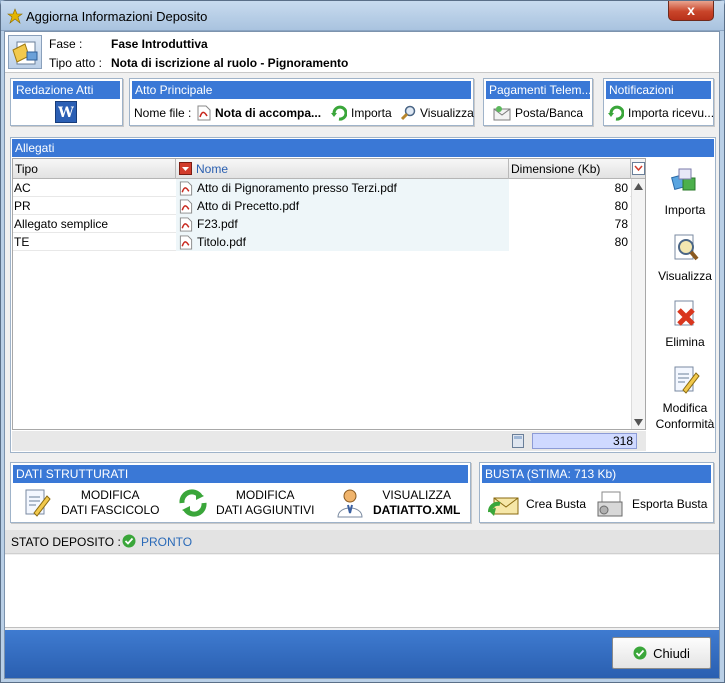  What do you see at coordinates (638, 422) in the screenshot?
I see `scroll-down-icon` at bounding box center [638, 422].